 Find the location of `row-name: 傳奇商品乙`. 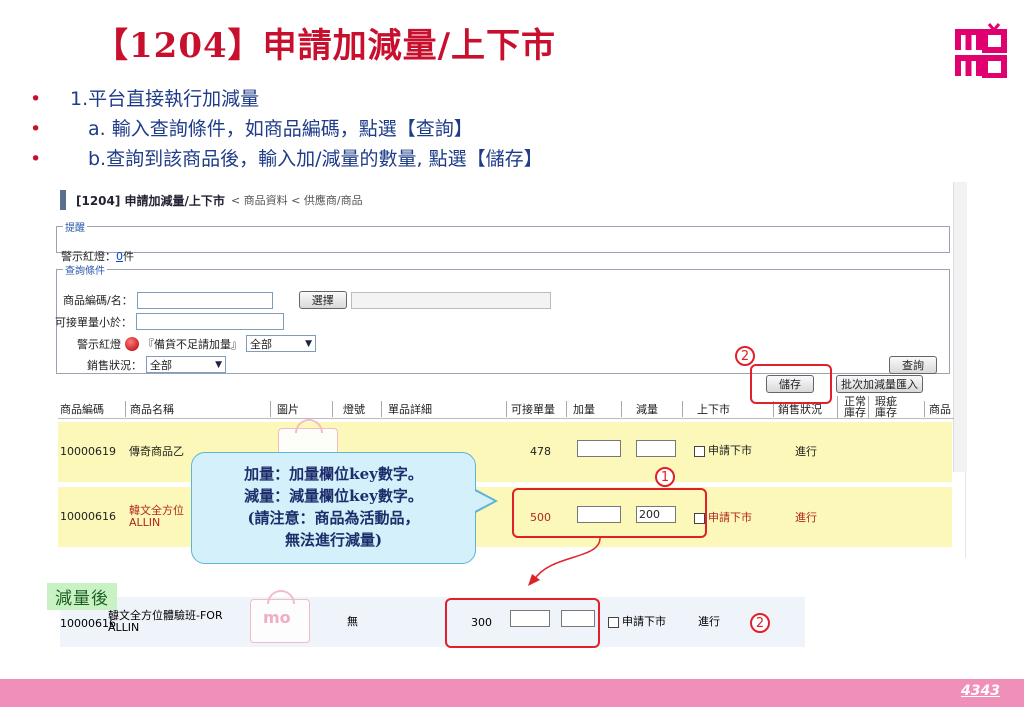

row-name: 傳奇商品乙 is located at coordinates (156, 451).